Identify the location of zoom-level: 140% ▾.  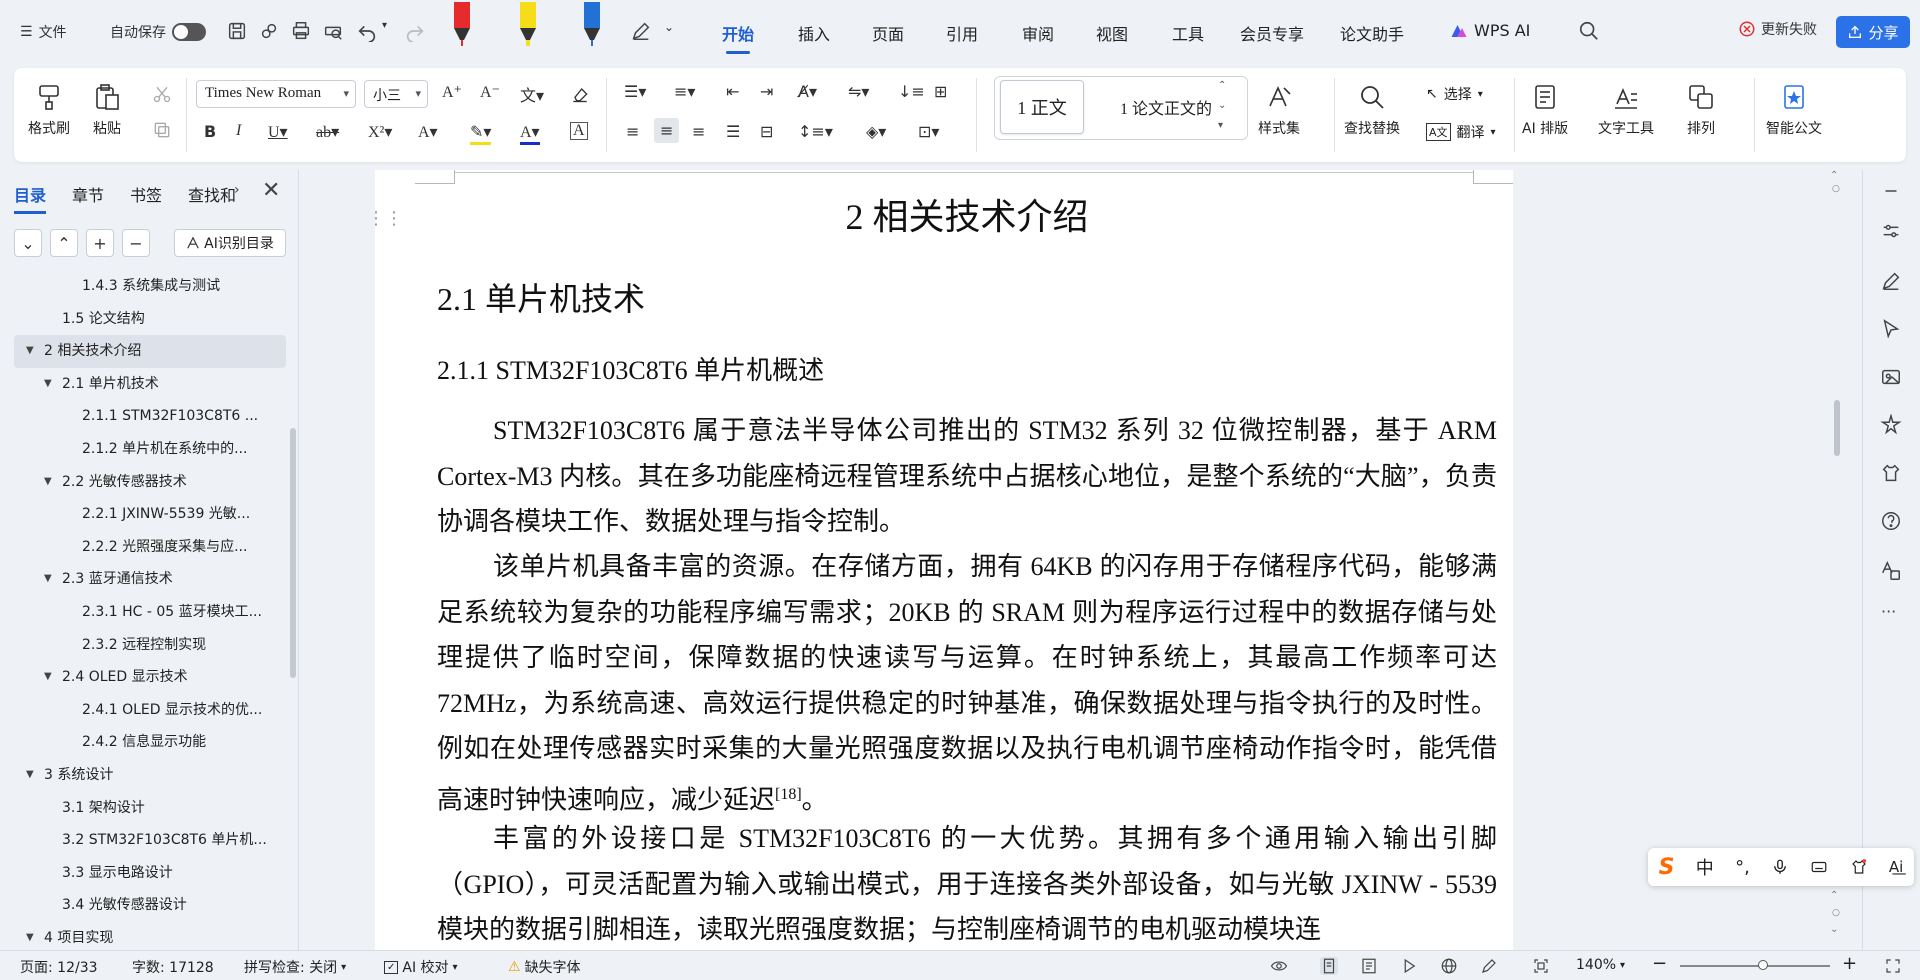
(1600, 965).